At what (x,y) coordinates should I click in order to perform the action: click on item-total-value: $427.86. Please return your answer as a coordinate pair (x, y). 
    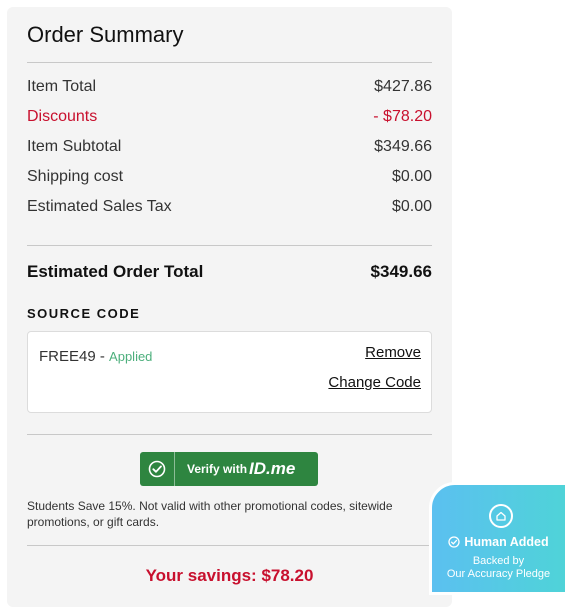
    Looking at the image, I should click on (403, 86).